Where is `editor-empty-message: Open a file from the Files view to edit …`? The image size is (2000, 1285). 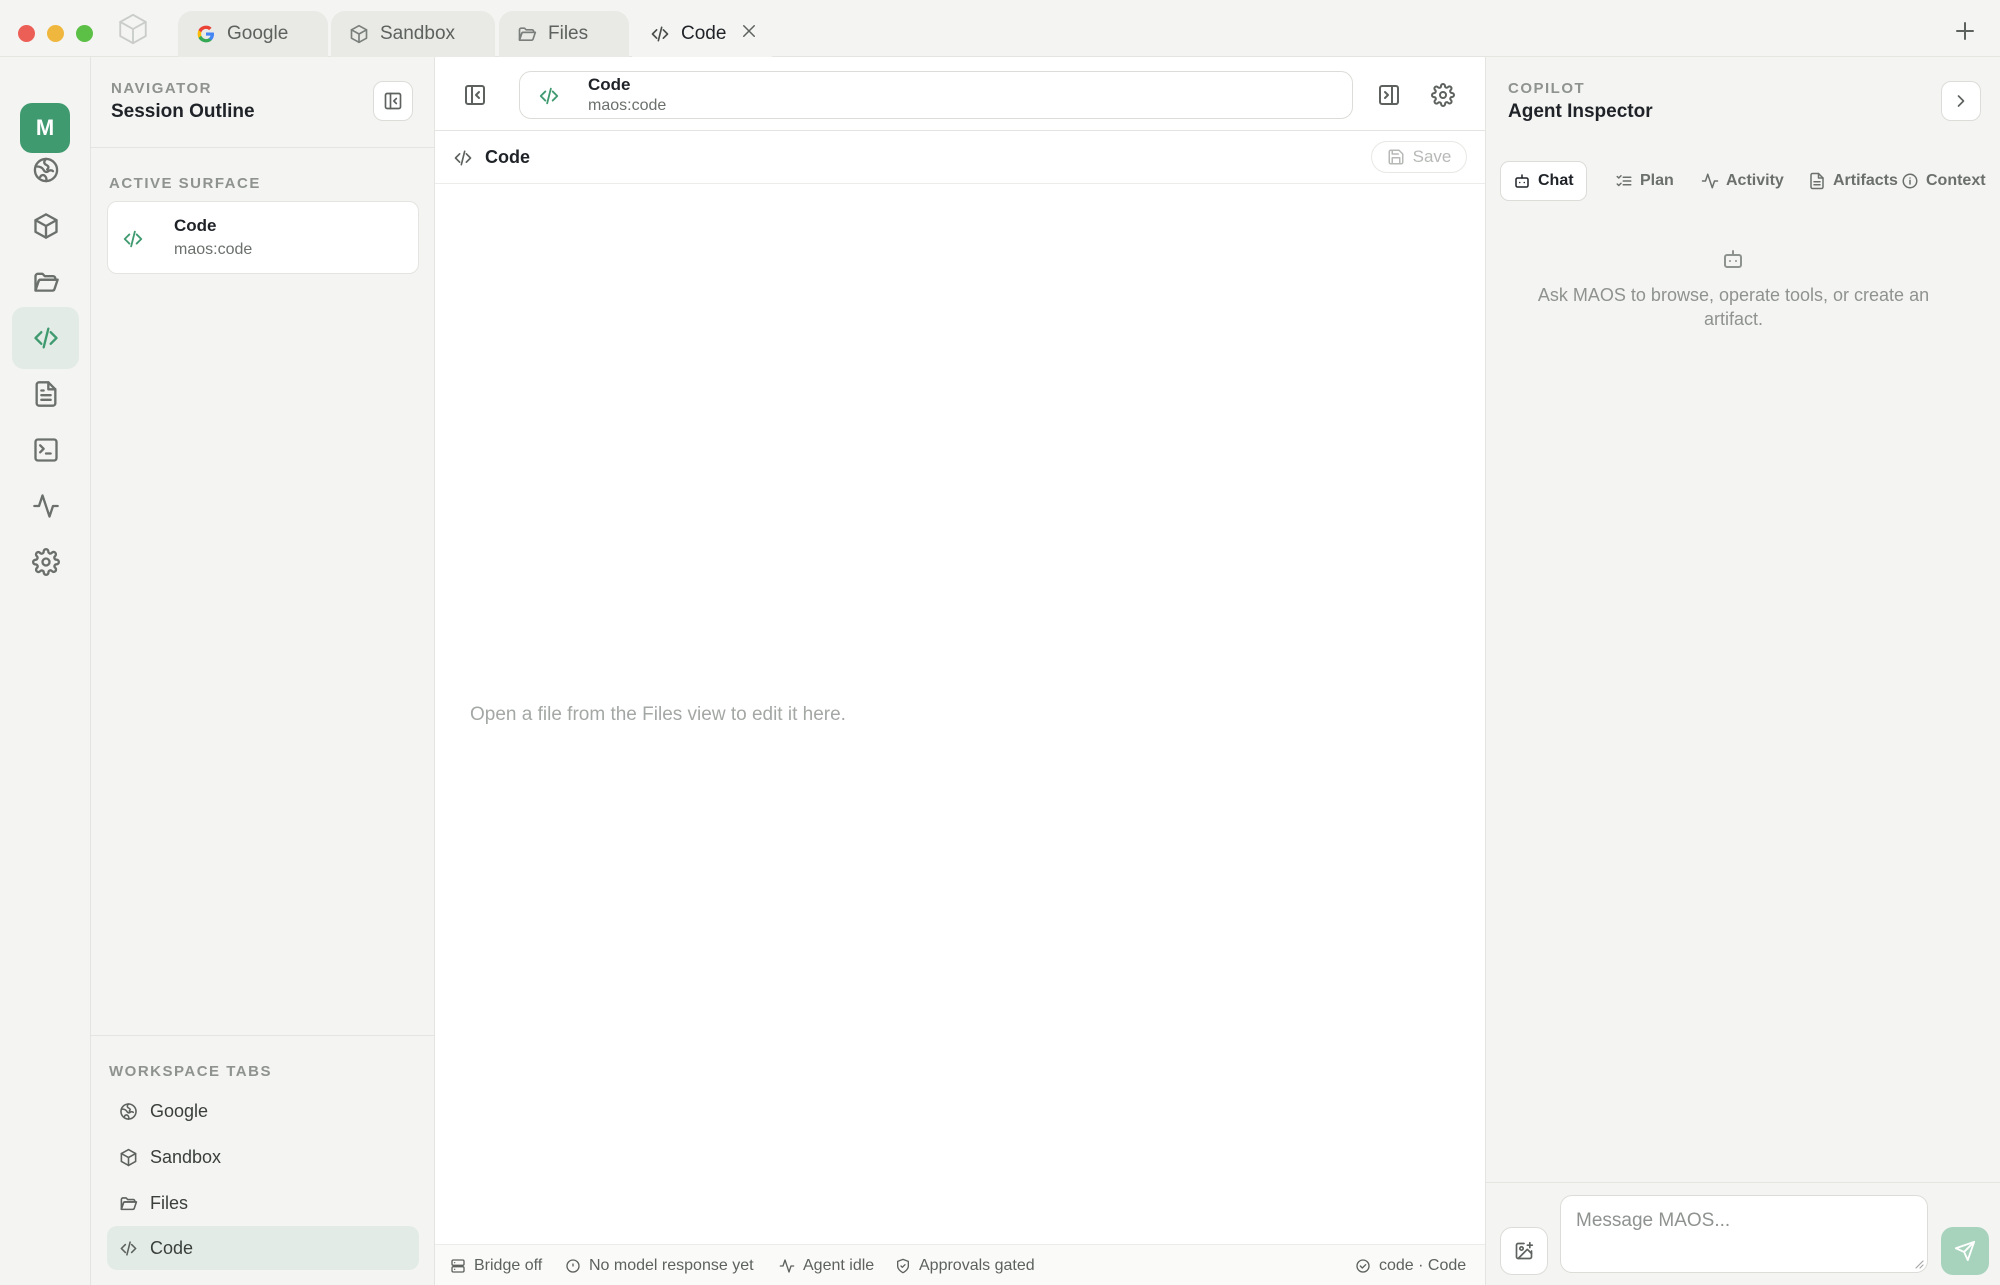
editor-empty-message: Open a file from the Files view to edit … is located at coordinates (658, 714).